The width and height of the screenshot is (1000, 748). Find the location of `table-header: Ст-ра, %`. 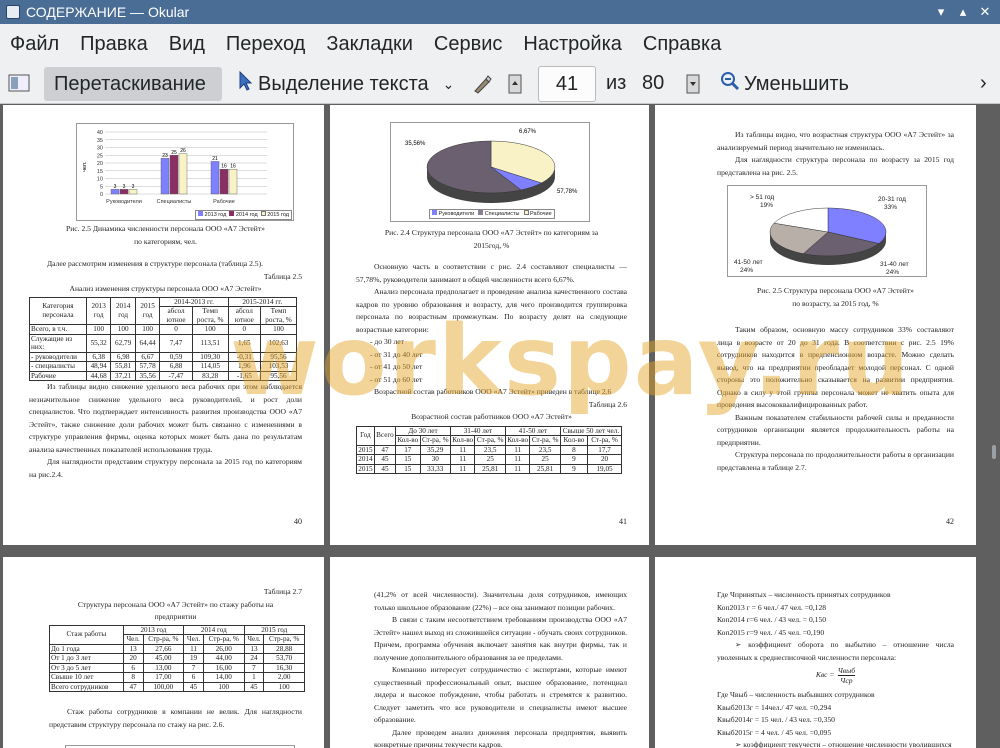

table-header: Ст-ра, % is located at coordinates (490, 440).